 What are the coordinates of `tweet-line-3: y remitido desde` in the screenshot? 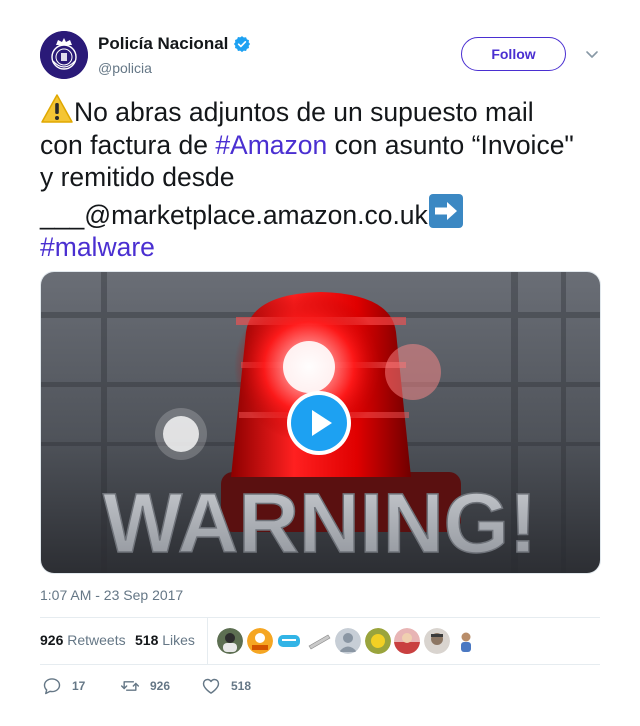 It's located at (137, 177).